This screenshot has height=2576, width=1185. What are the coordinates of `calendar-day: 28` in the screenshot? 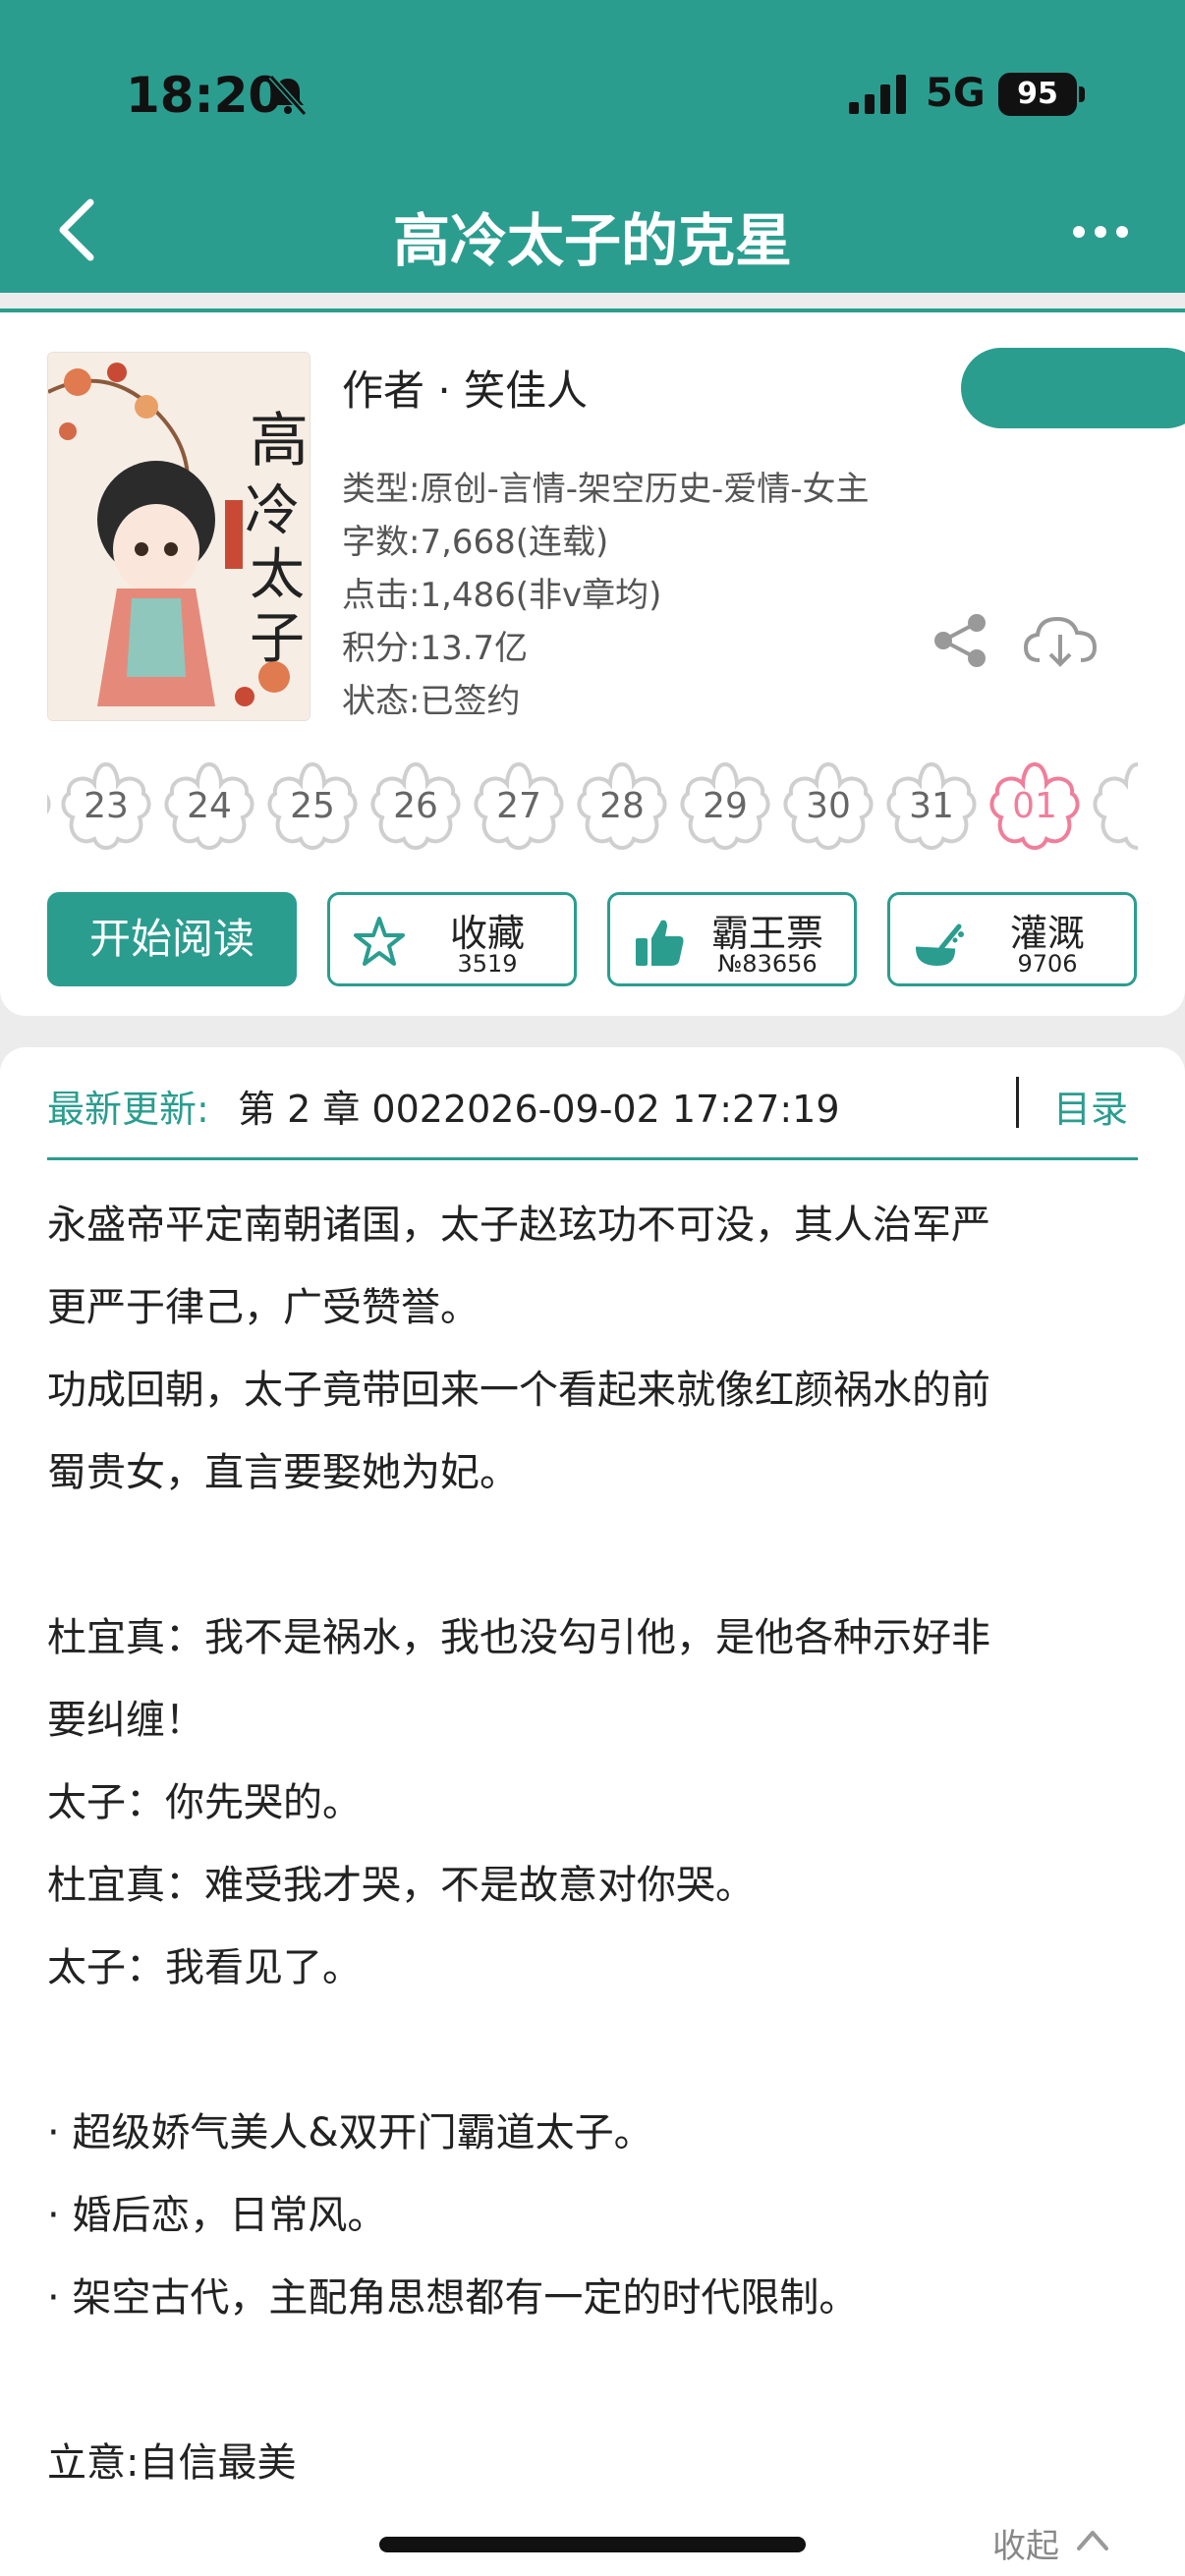 It's located at (622, 805).